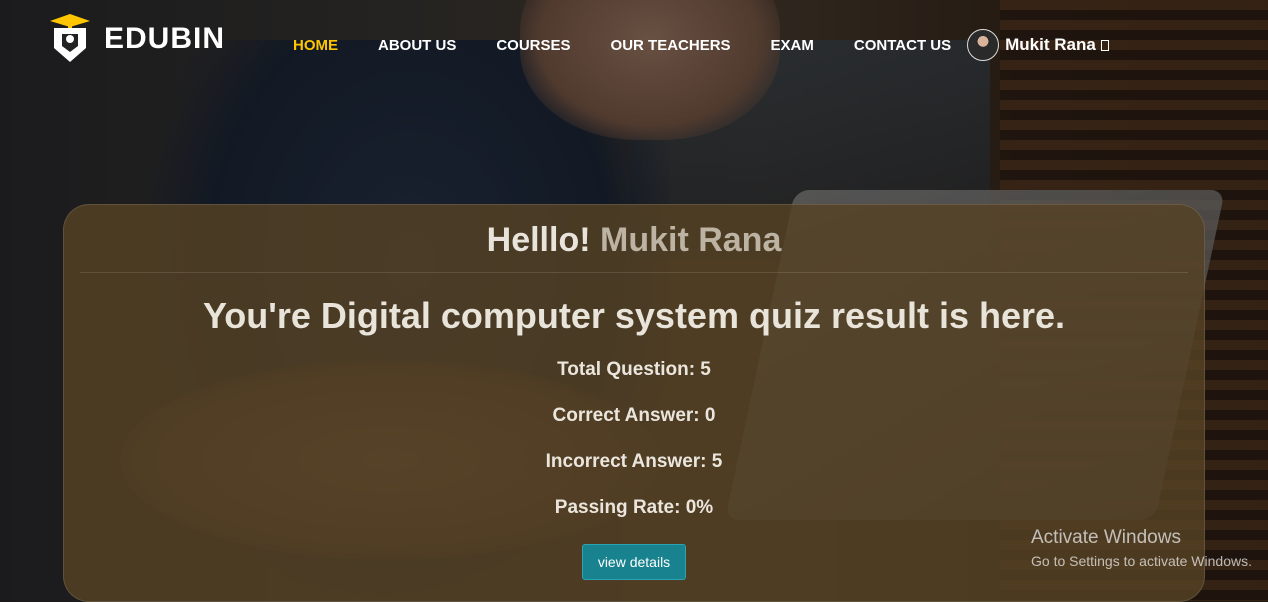 This screenshot has width=1268, height=602. What do you see at coordinates (792, 45) in the screenshot?
I see `nav-exam: EXAM` at bounding box center [792, 45].